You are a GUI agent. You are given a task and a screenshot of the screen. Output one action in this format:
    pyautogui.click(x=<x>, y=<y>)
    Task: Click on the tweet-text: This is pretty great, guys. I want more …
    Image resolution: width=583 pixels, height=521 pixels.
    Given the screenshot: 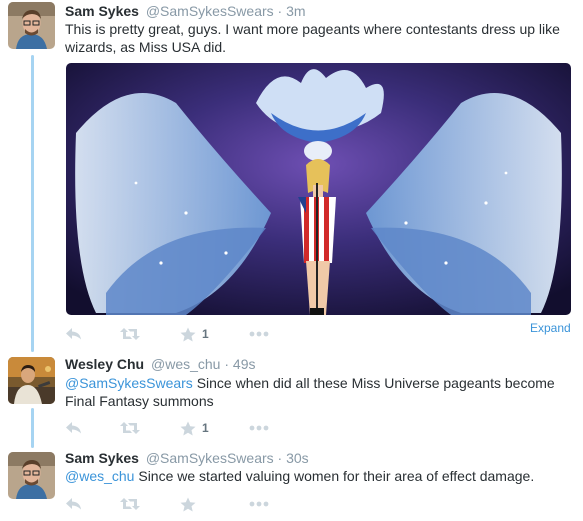 What is the action you would take?
    pyautogui.click(x=312, y=38)
    